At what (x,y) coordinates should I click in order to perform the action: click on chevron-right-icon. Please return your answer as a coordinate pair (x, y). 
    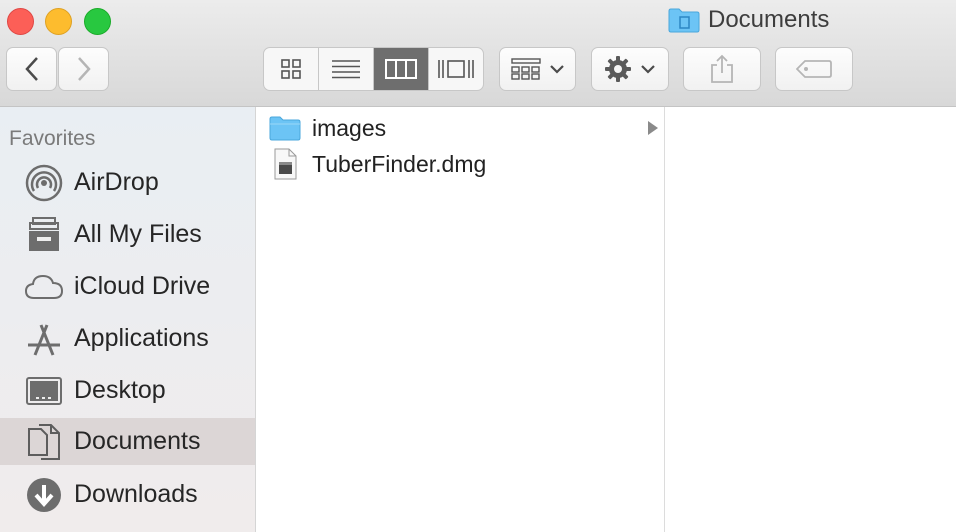
    Looking at the image, I should click on (84, 69).